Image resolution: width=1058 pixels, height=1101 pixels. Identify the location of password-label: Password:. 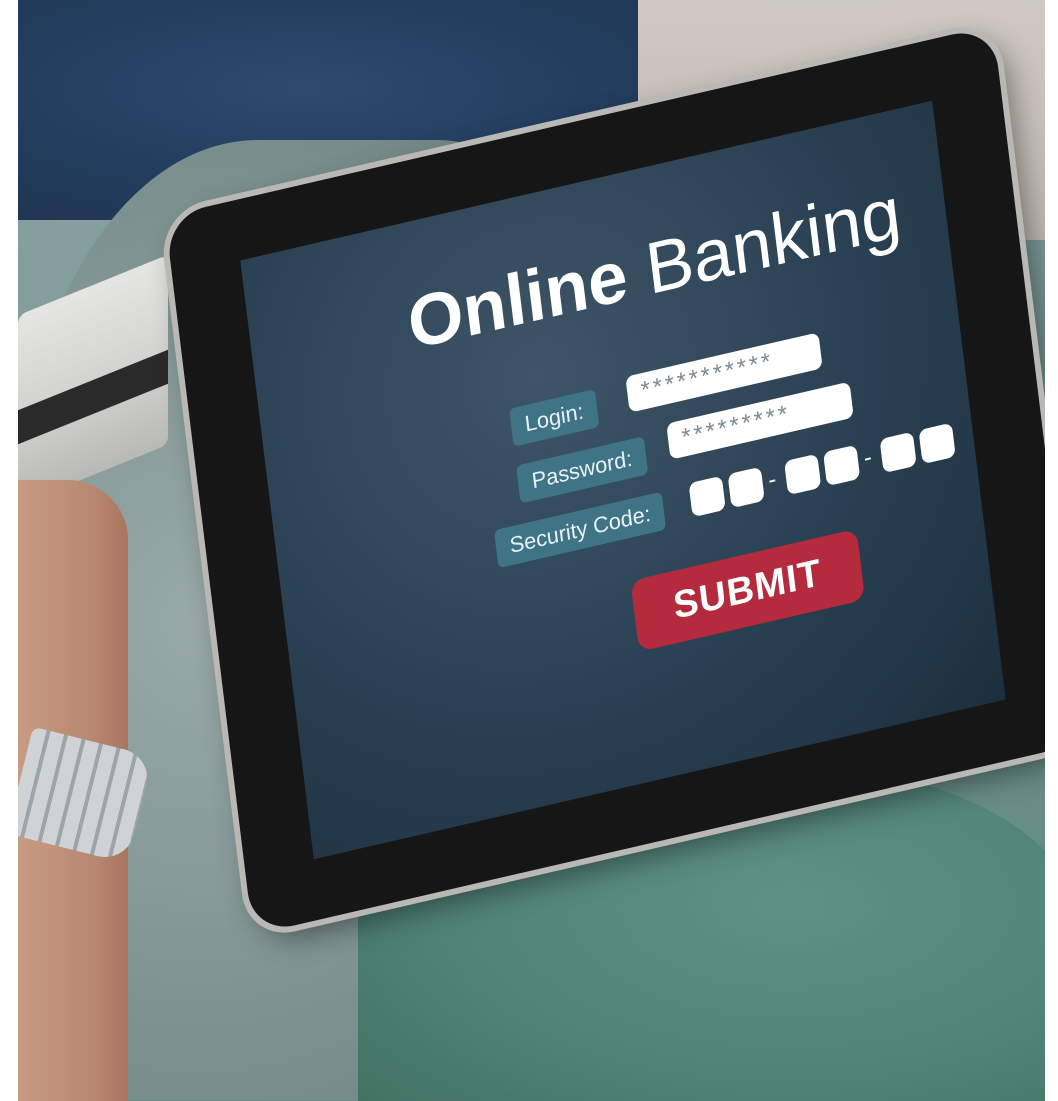
(582, 470).